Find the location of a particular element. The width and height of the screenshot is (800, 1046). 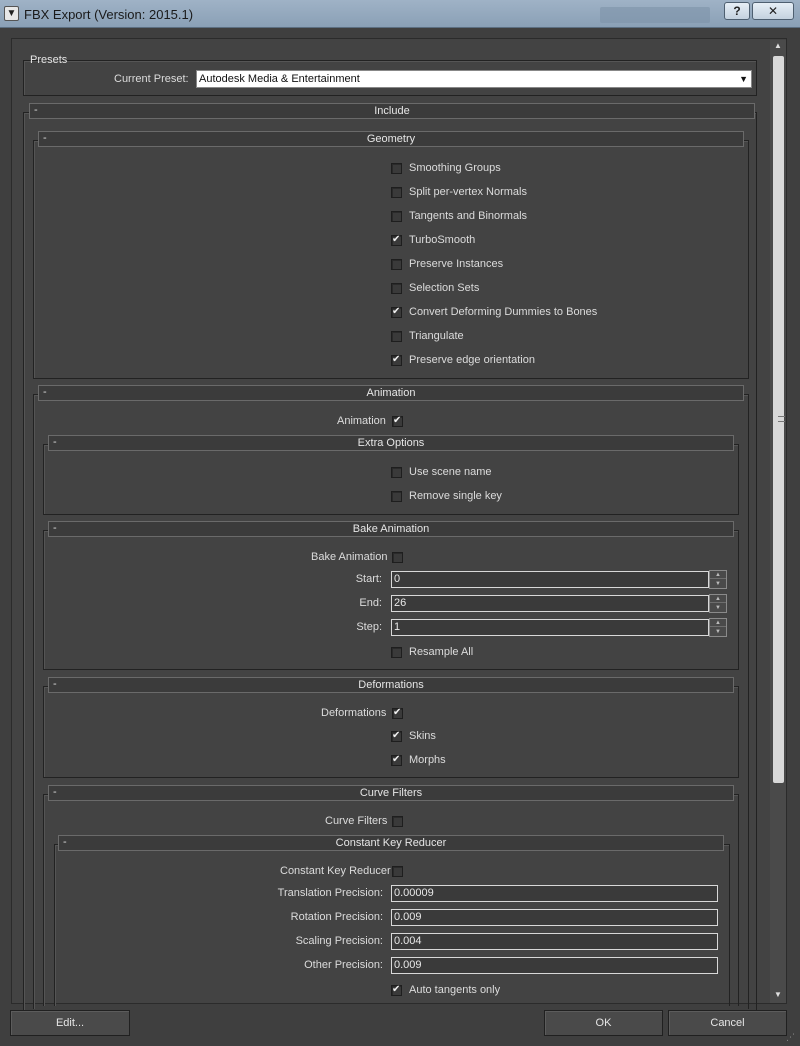

remove-single-key-checkbox is located at coordinates (396, 496).